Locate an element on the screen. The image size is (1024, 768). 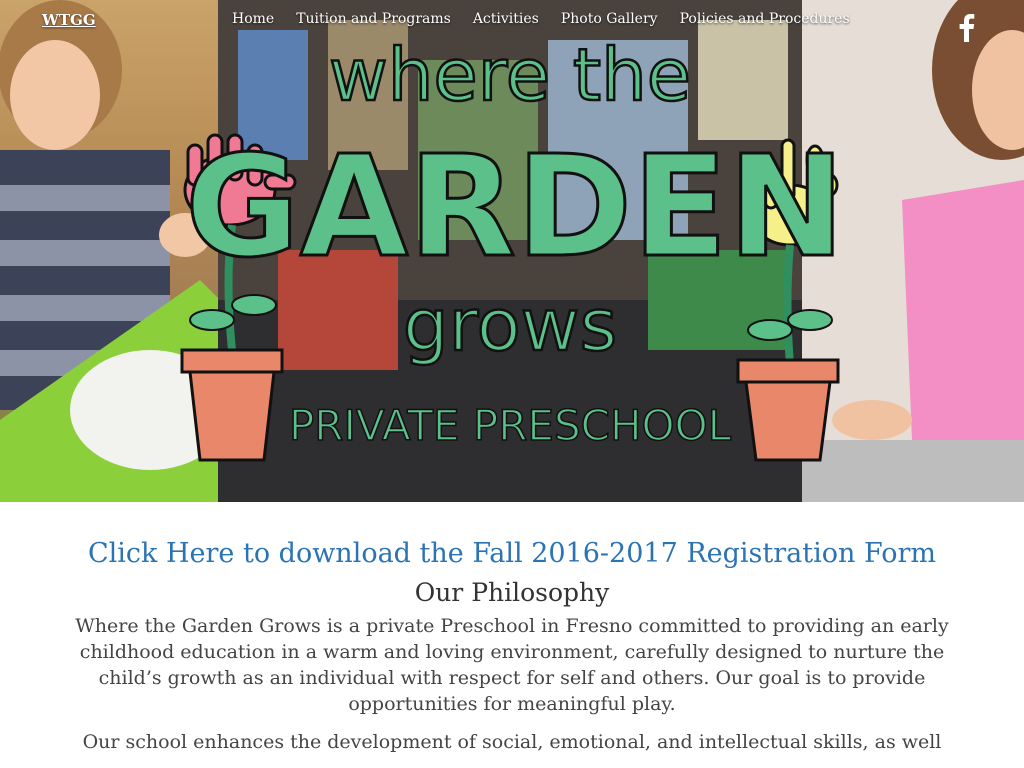
logo-line3: grows is located at coordinates (510, 325).